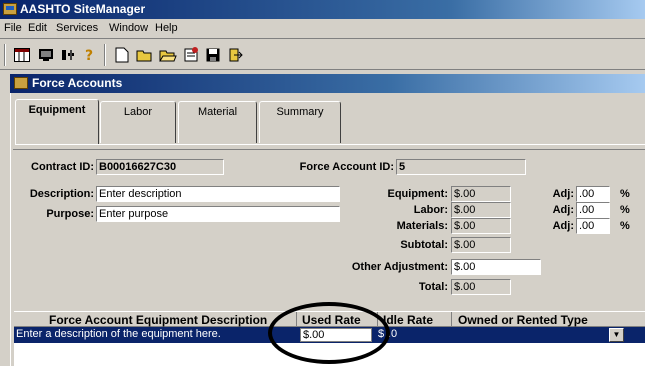  What do you see at coordinates (46, 55) in the screenshot?
I see `monitor-icon` at bounding box center [46, 55].